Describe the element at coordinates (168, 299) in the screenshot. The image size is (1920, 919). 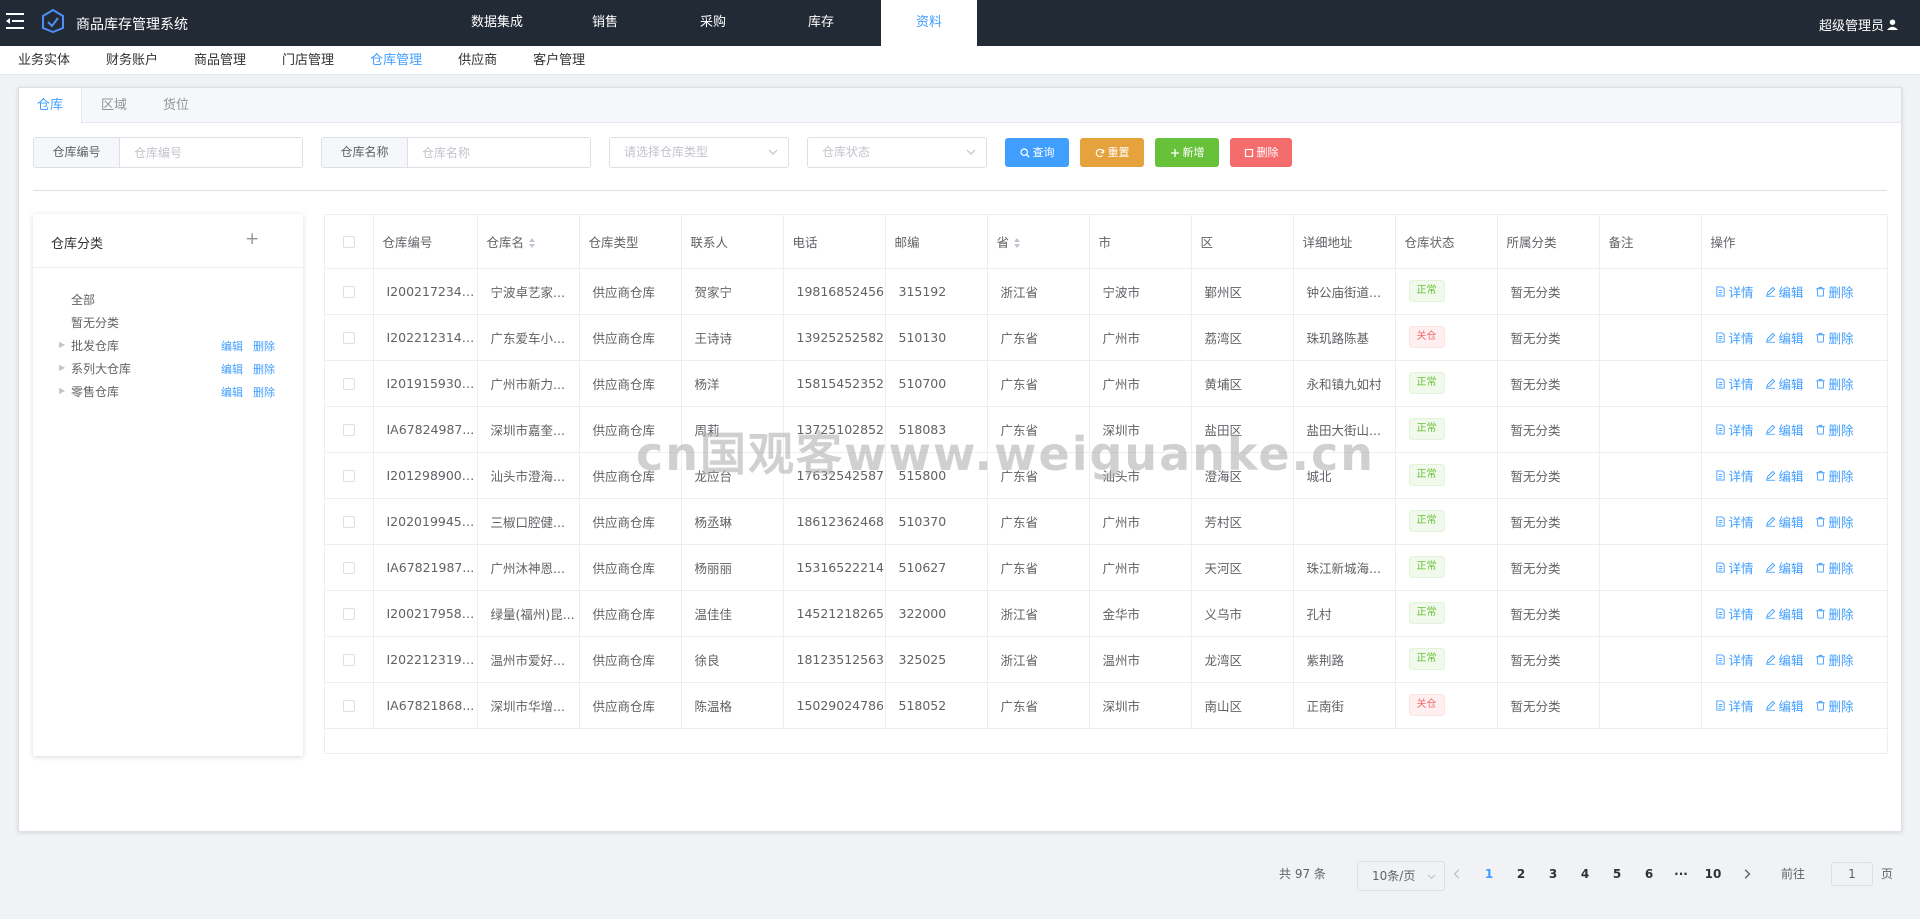
I see `tree-node-all: 全部` at that location.